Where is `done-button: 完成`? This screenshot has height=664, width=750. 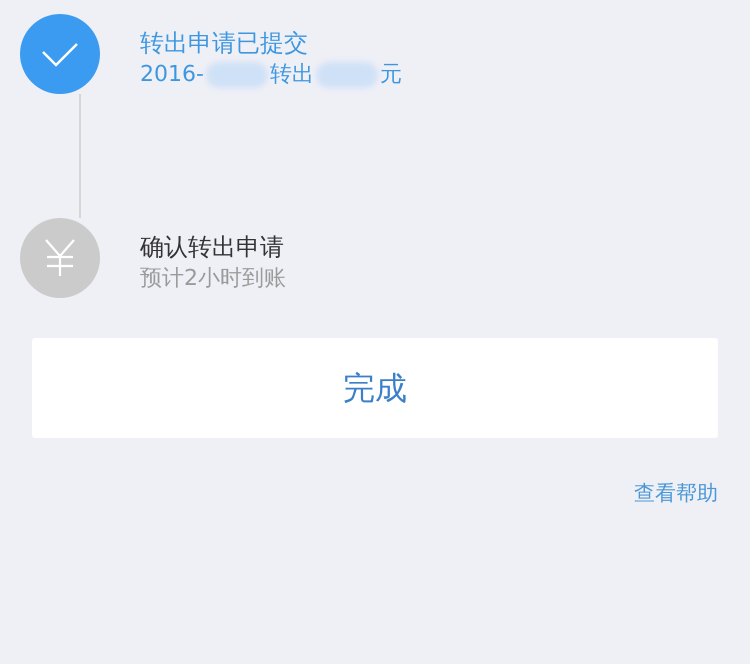 done-button: 完成 is located at coordinates (375, 388).